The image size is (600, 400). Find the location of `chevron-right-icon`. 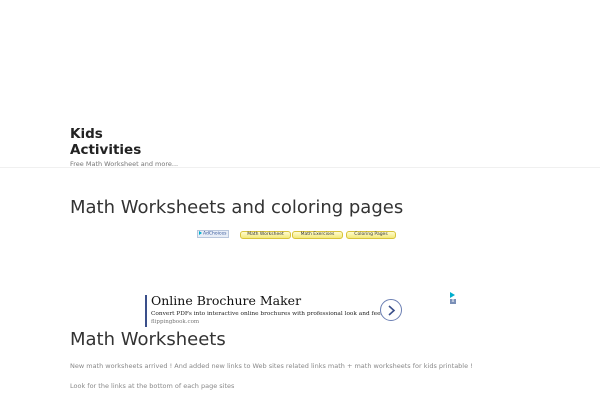

chevron-right-icon is located at coordinates (392, 310).